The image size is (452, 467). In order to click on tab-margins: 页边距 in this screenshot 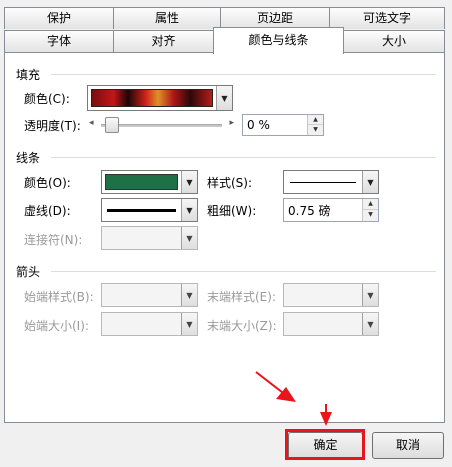, I will do `click(275, 18)`.